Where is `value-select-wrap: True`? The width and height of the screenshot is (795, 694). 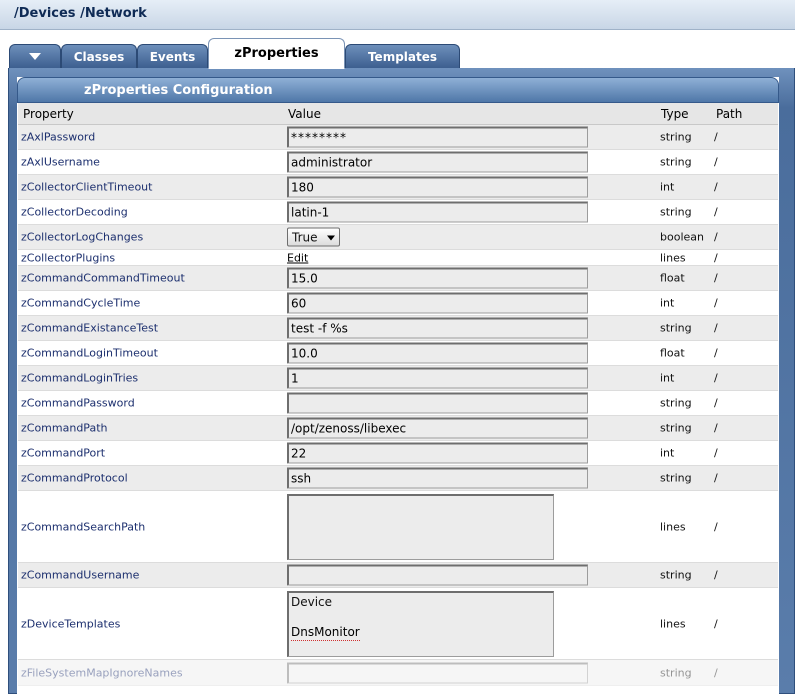
value-select-wrap: True is located at coordinates (313, 237).